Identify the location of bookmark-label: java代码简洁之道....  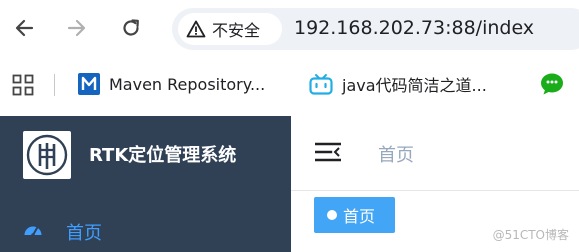
(414, 85).